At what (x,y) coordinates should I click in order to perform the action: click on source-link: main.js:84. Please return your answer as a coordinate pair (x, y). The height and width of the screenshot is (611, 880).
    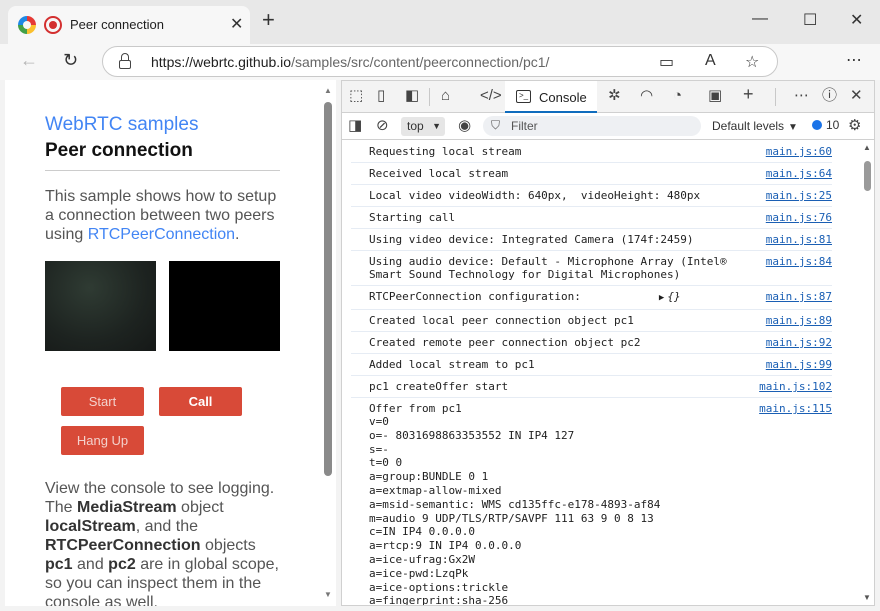
    Looking at the image, I should click on (799, 261).